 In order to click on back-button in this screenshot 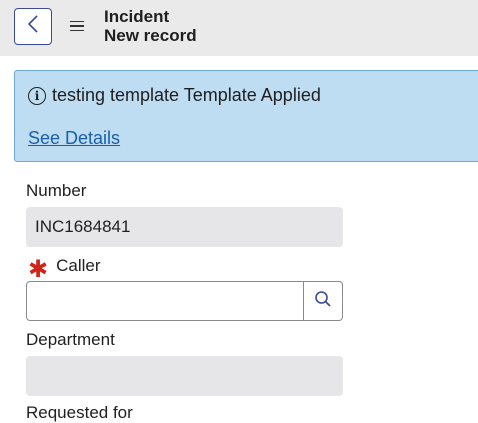, I will do `click(33, 26)`.